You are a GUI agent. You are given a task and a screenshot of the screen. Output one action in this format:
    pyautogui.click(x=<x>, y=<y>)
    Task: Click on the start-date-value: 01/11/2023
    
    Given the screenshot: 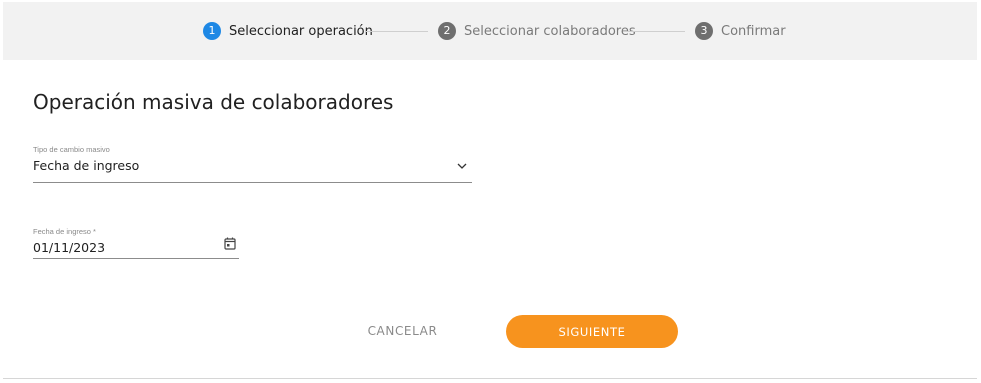 What is the action you would take?
    pyautogui.click(x=69, y=247)
    